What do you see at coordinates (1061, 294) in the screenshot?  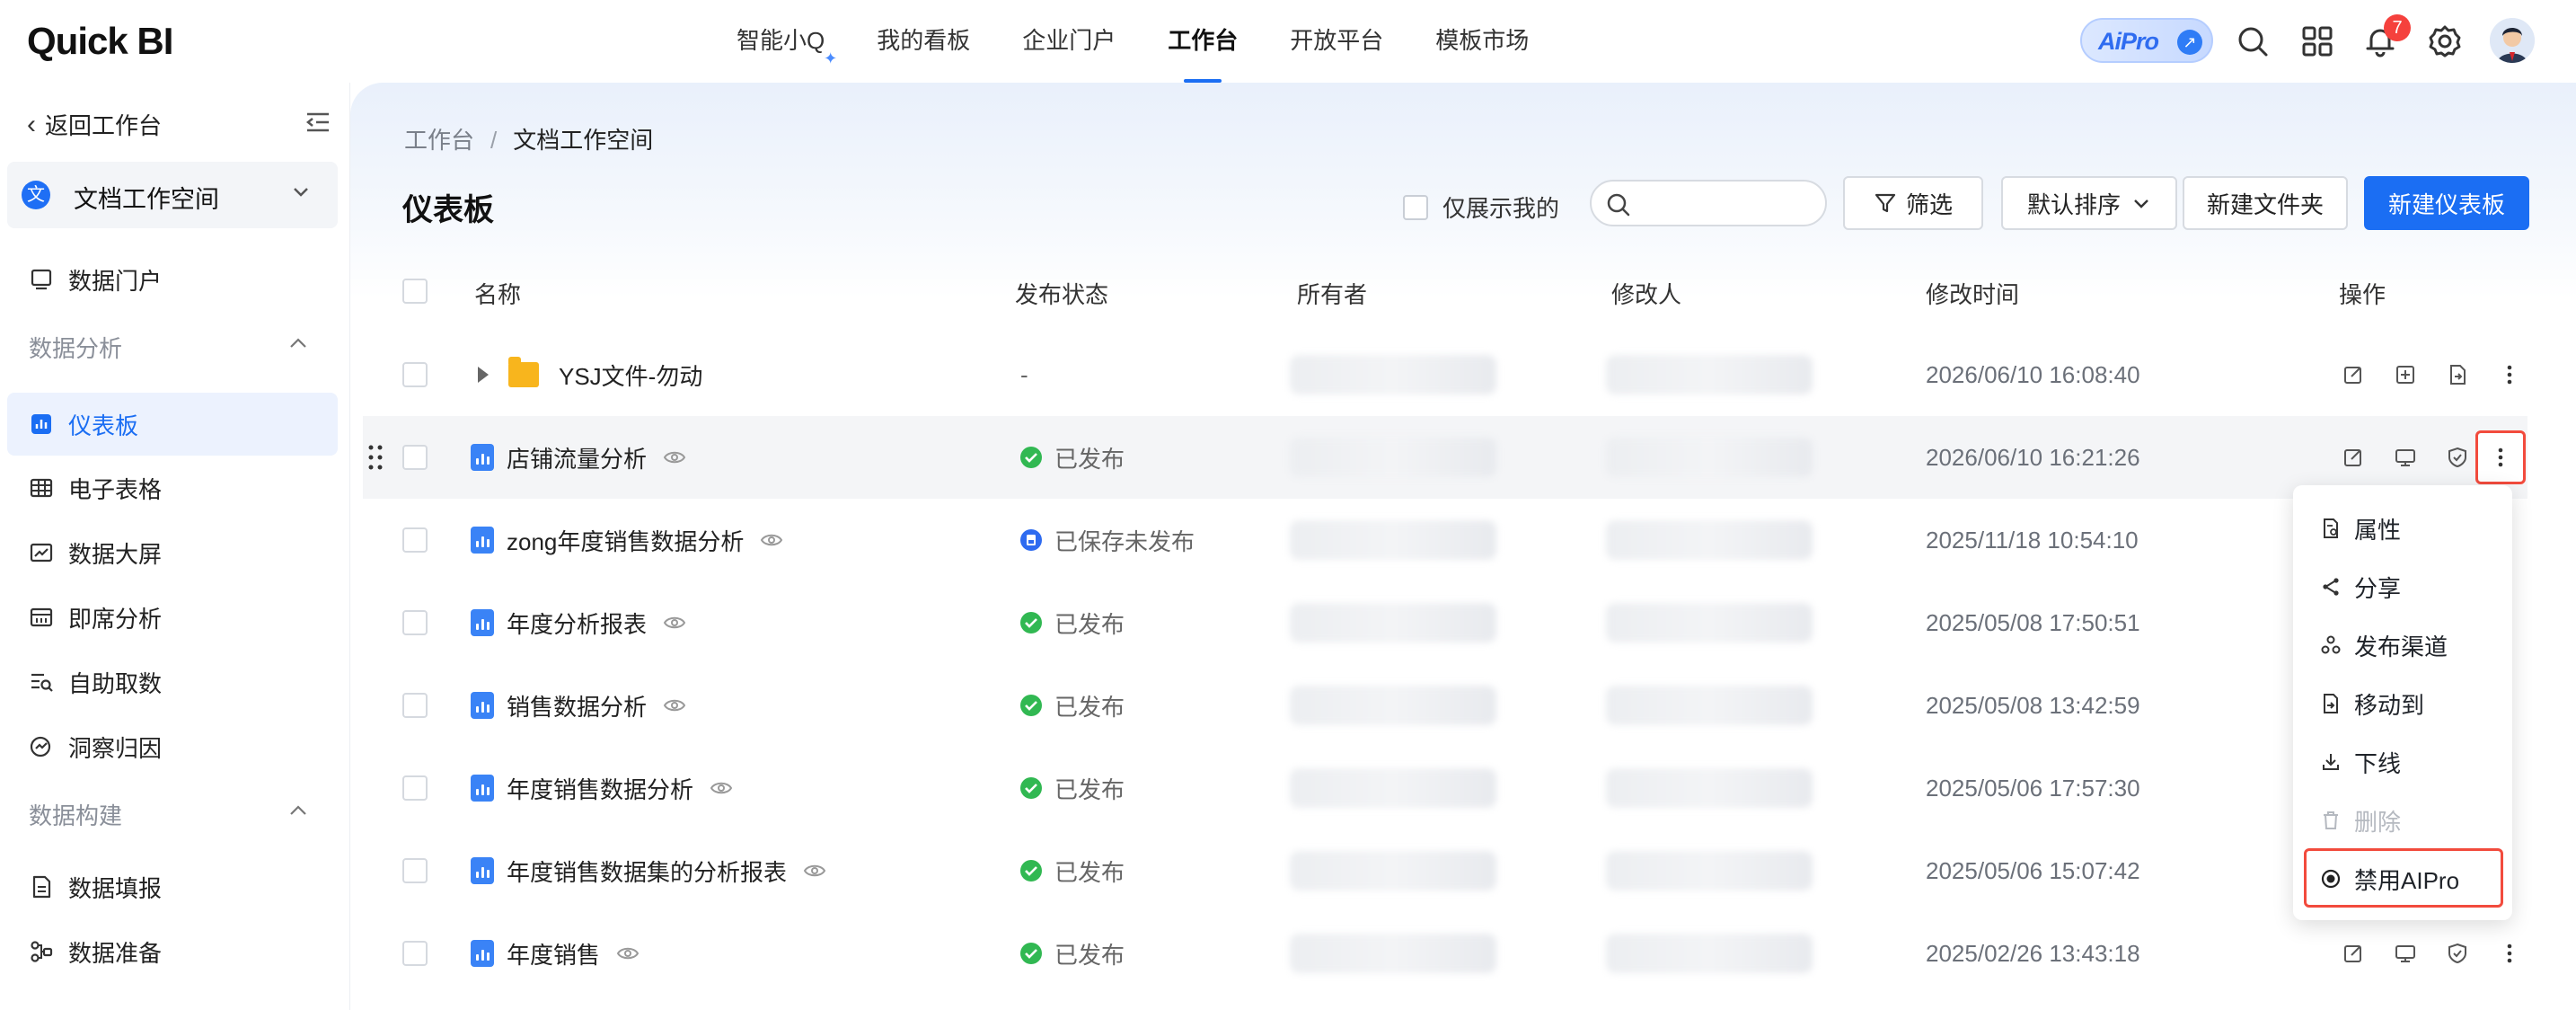 I see `column-status: 发布状态` at bounding box center [1061, 294].